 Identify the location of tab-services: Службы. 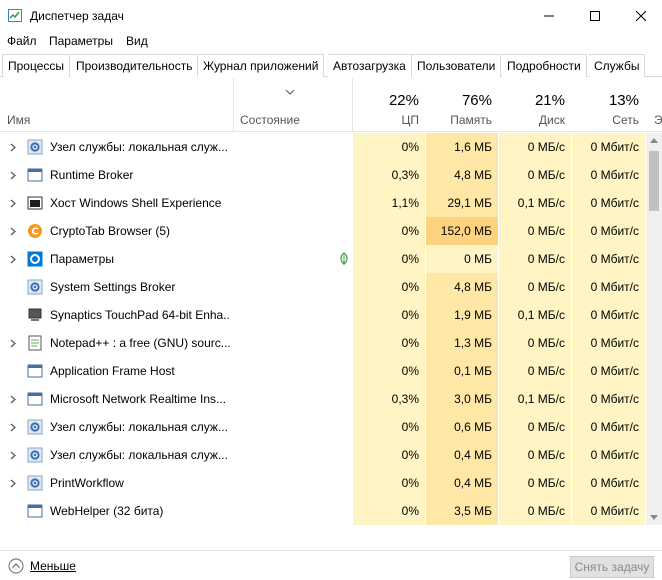
(617, 65).